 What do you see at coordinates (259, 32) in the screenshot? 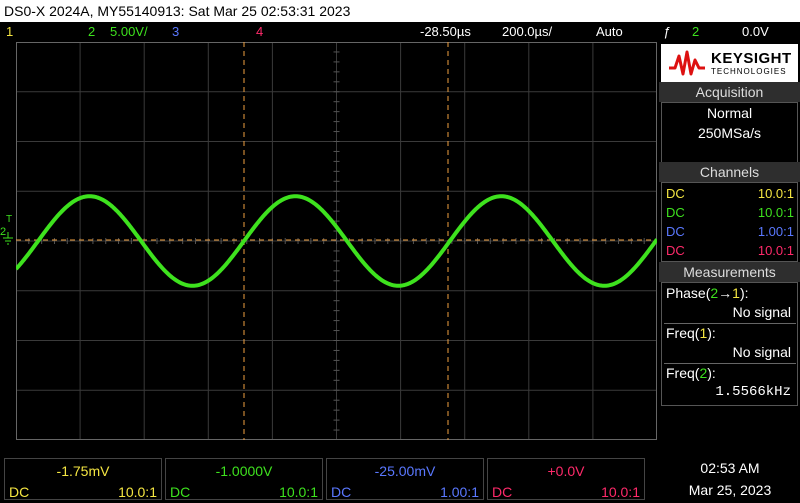
I see `channel-4-indicator: 4` at bounding box center [259, 32].